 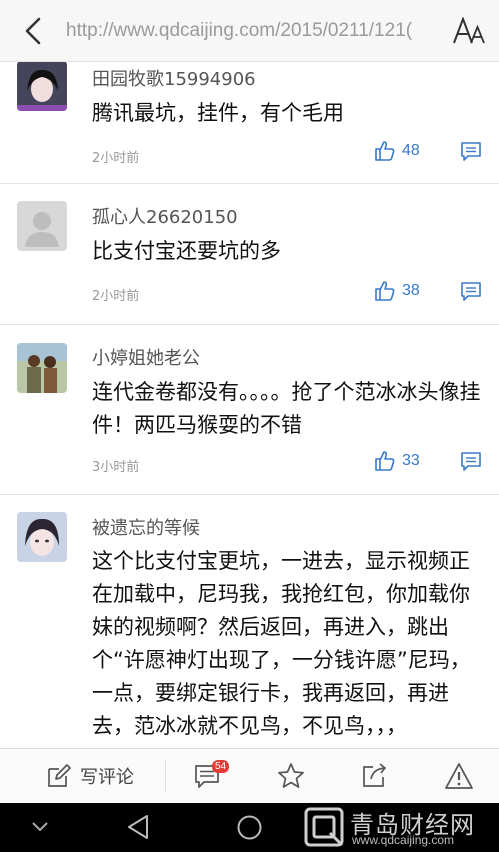 What do you see at coordinates (397, 151) in the screenshot?
I see `like-button: 48` at bounding box center [397, 151].